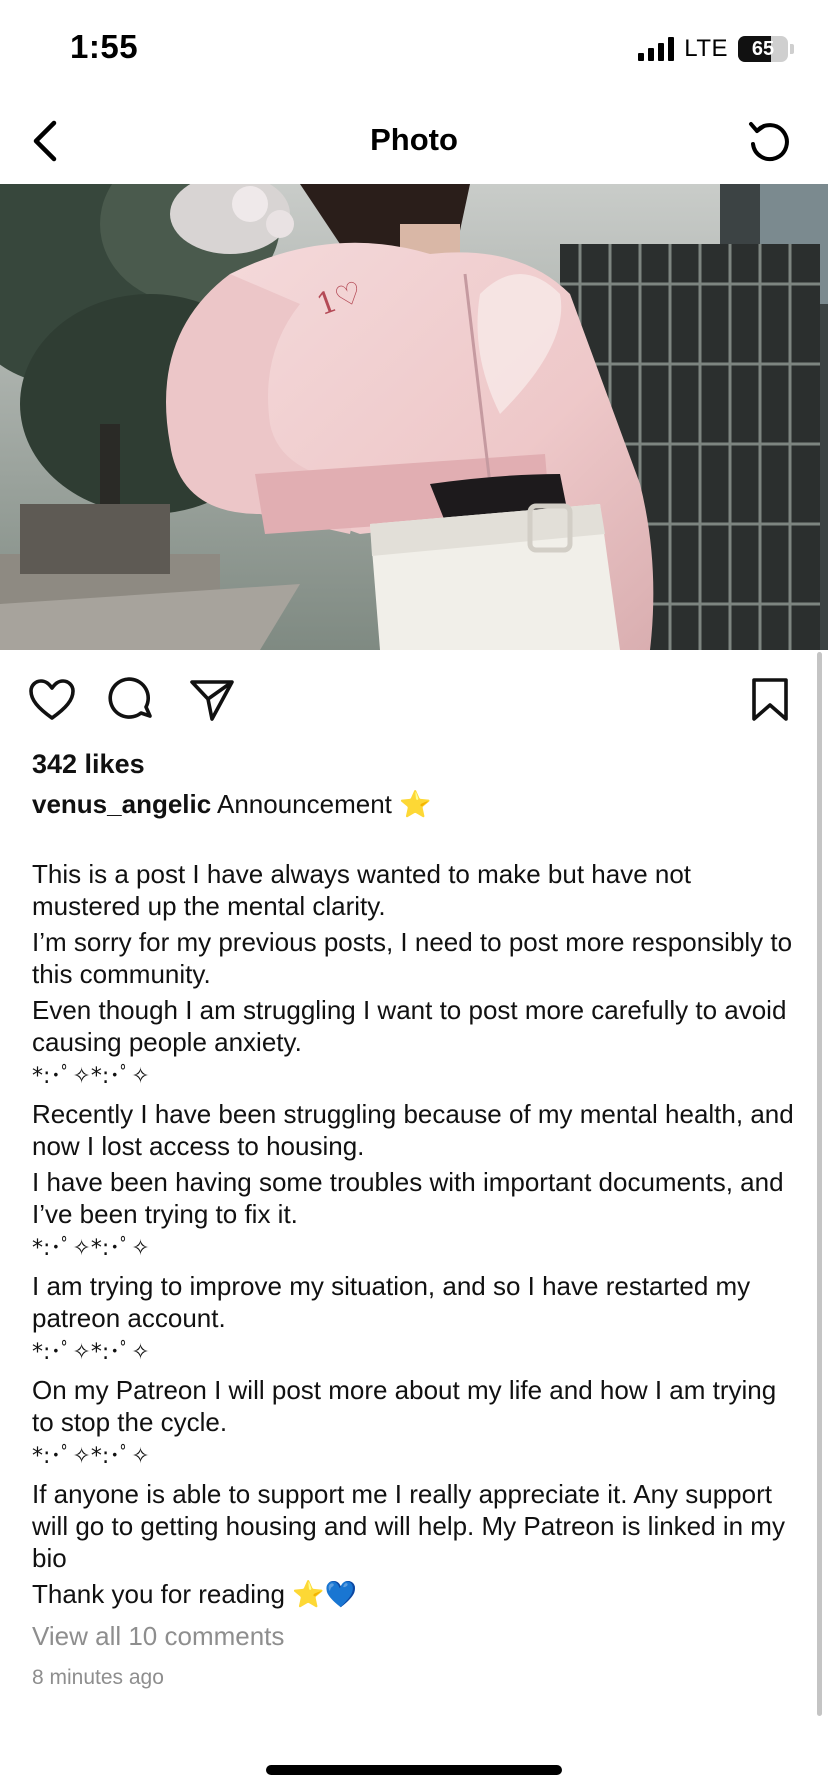 The width and height of the screenshot is (828, 1792). I want to click on battery-icon: 65, so click(763, 49).